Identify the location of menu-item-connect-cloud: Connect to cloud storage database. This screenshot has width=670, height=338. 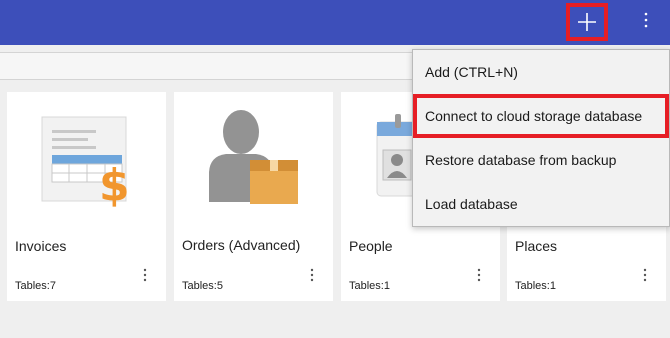
(541, 116).